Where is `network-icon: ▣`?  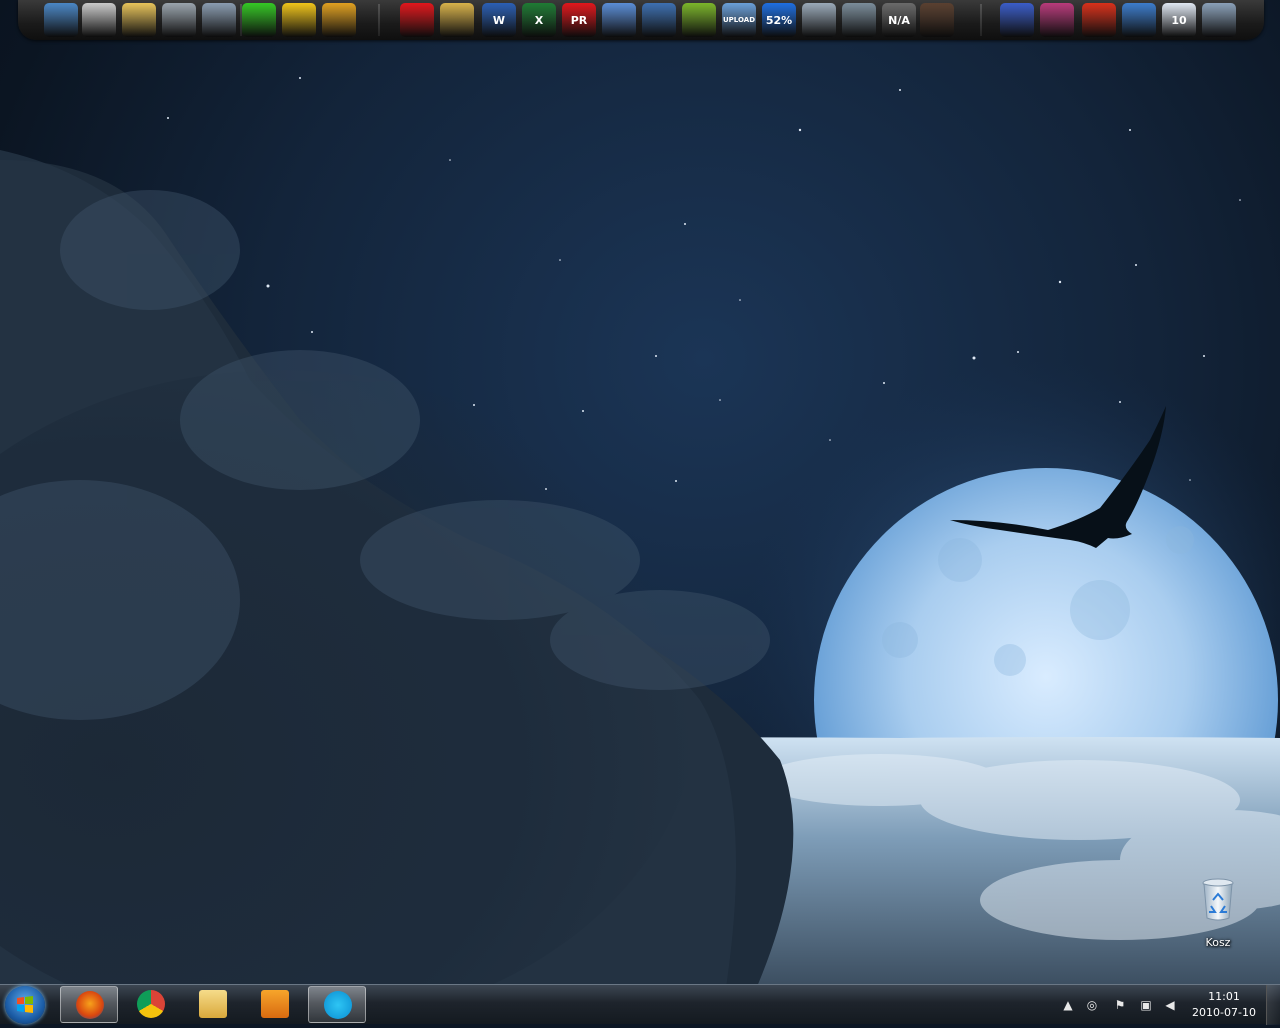
network-icon: ▣ is located at coordinates (1146, 1005).